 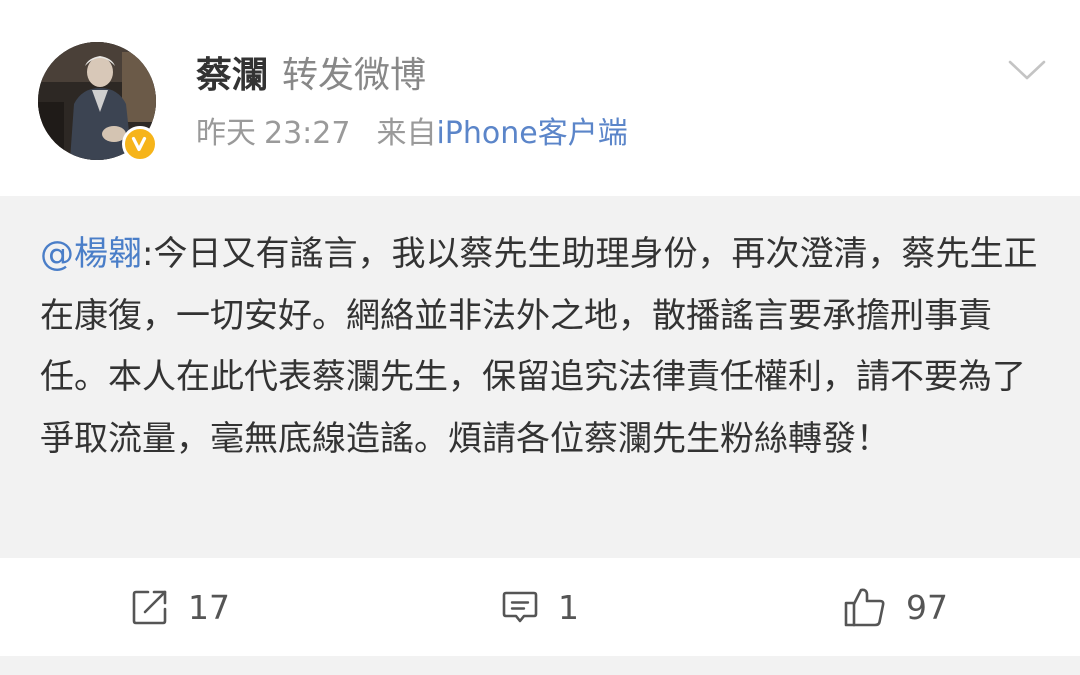 I want to click on thumbs-up-icon, so click(x=864, y=607).